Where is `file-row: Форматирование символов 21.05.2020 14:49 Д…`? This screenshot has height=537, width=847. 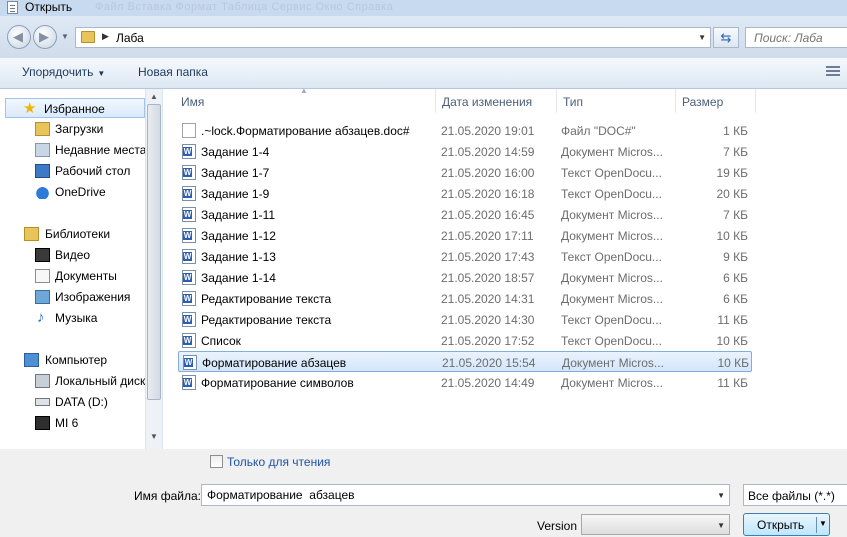
file-row: Форматирование символов 21.05.2020 14:49 Д… is located at coordinates (465, 382).